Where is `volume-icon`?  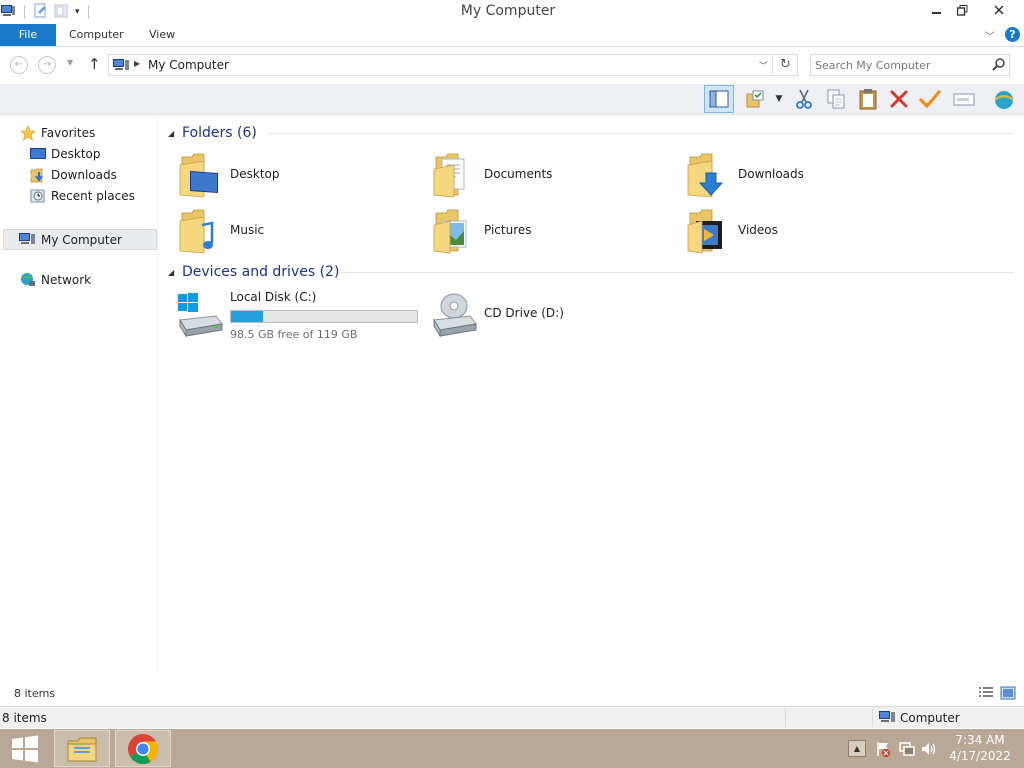
volume-icon is located at coordinates (929, 749).